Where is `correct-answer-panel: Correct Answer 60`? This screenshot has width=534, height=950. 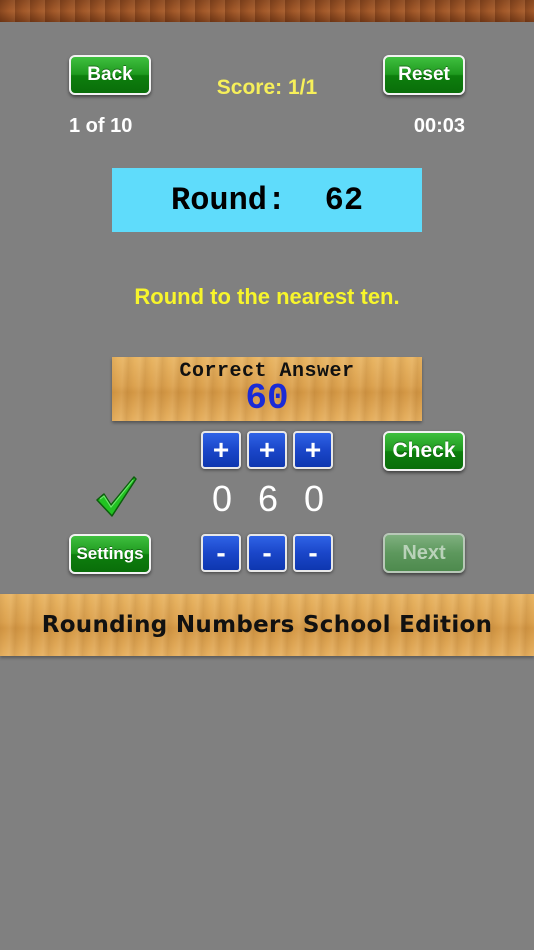 correct-answer-panel: Correct Answer 60 is located at coordinates (267, 389).